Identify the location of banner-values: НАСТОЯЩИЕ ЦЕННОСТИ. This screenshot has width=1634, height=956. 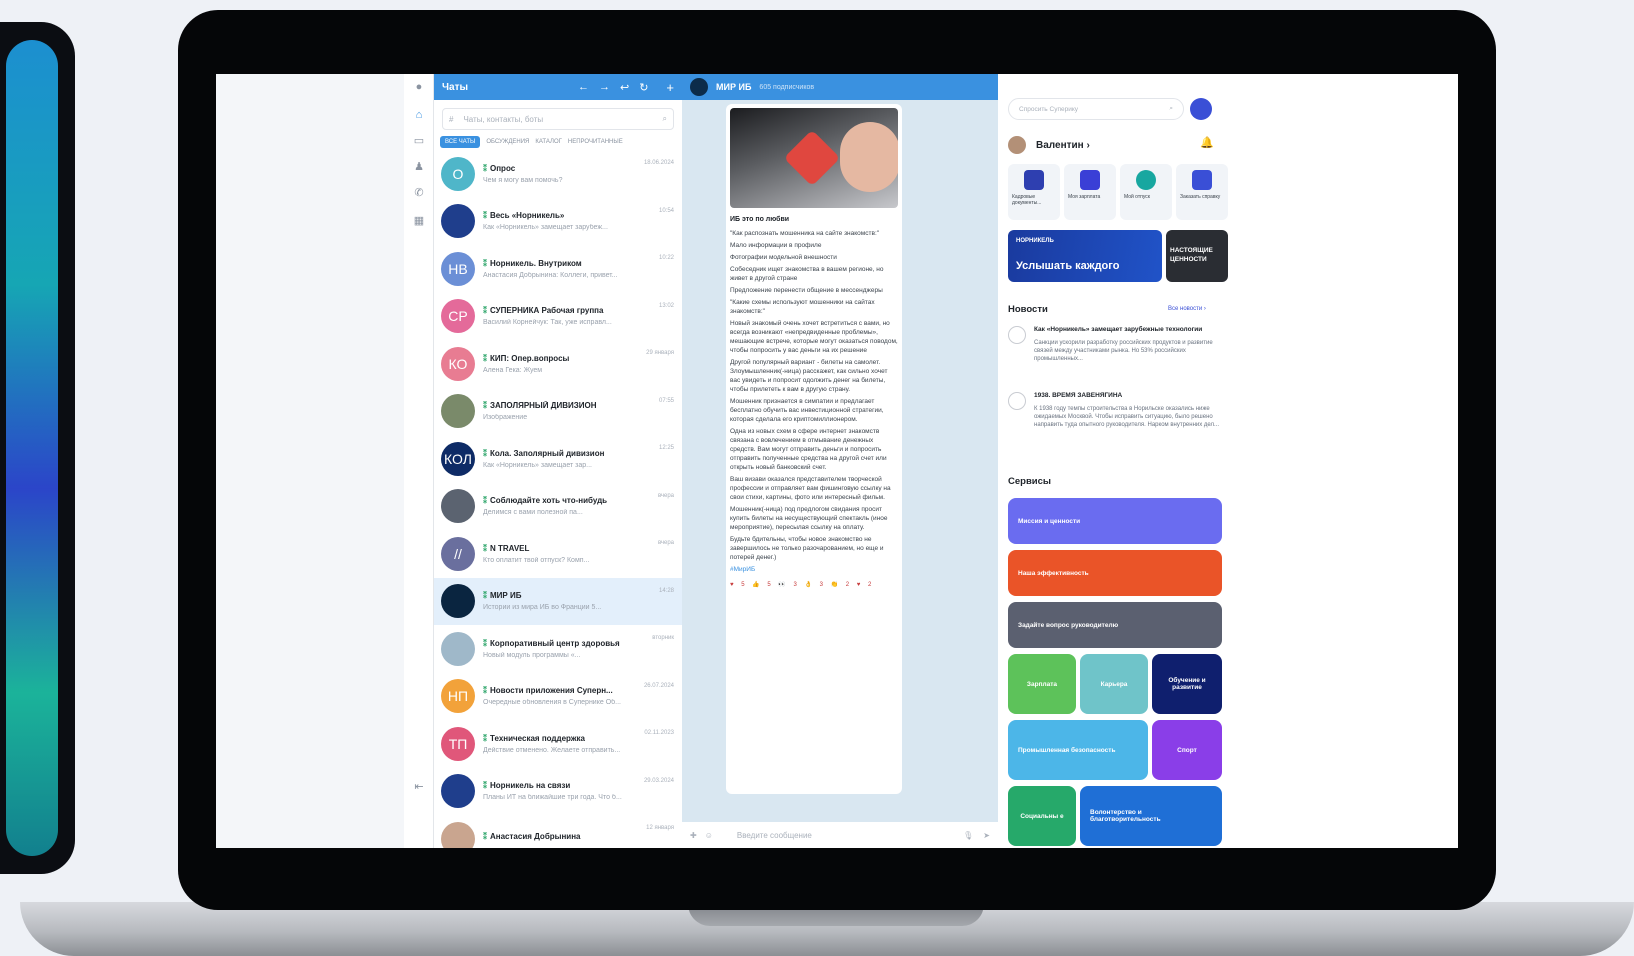
(1197, 256).